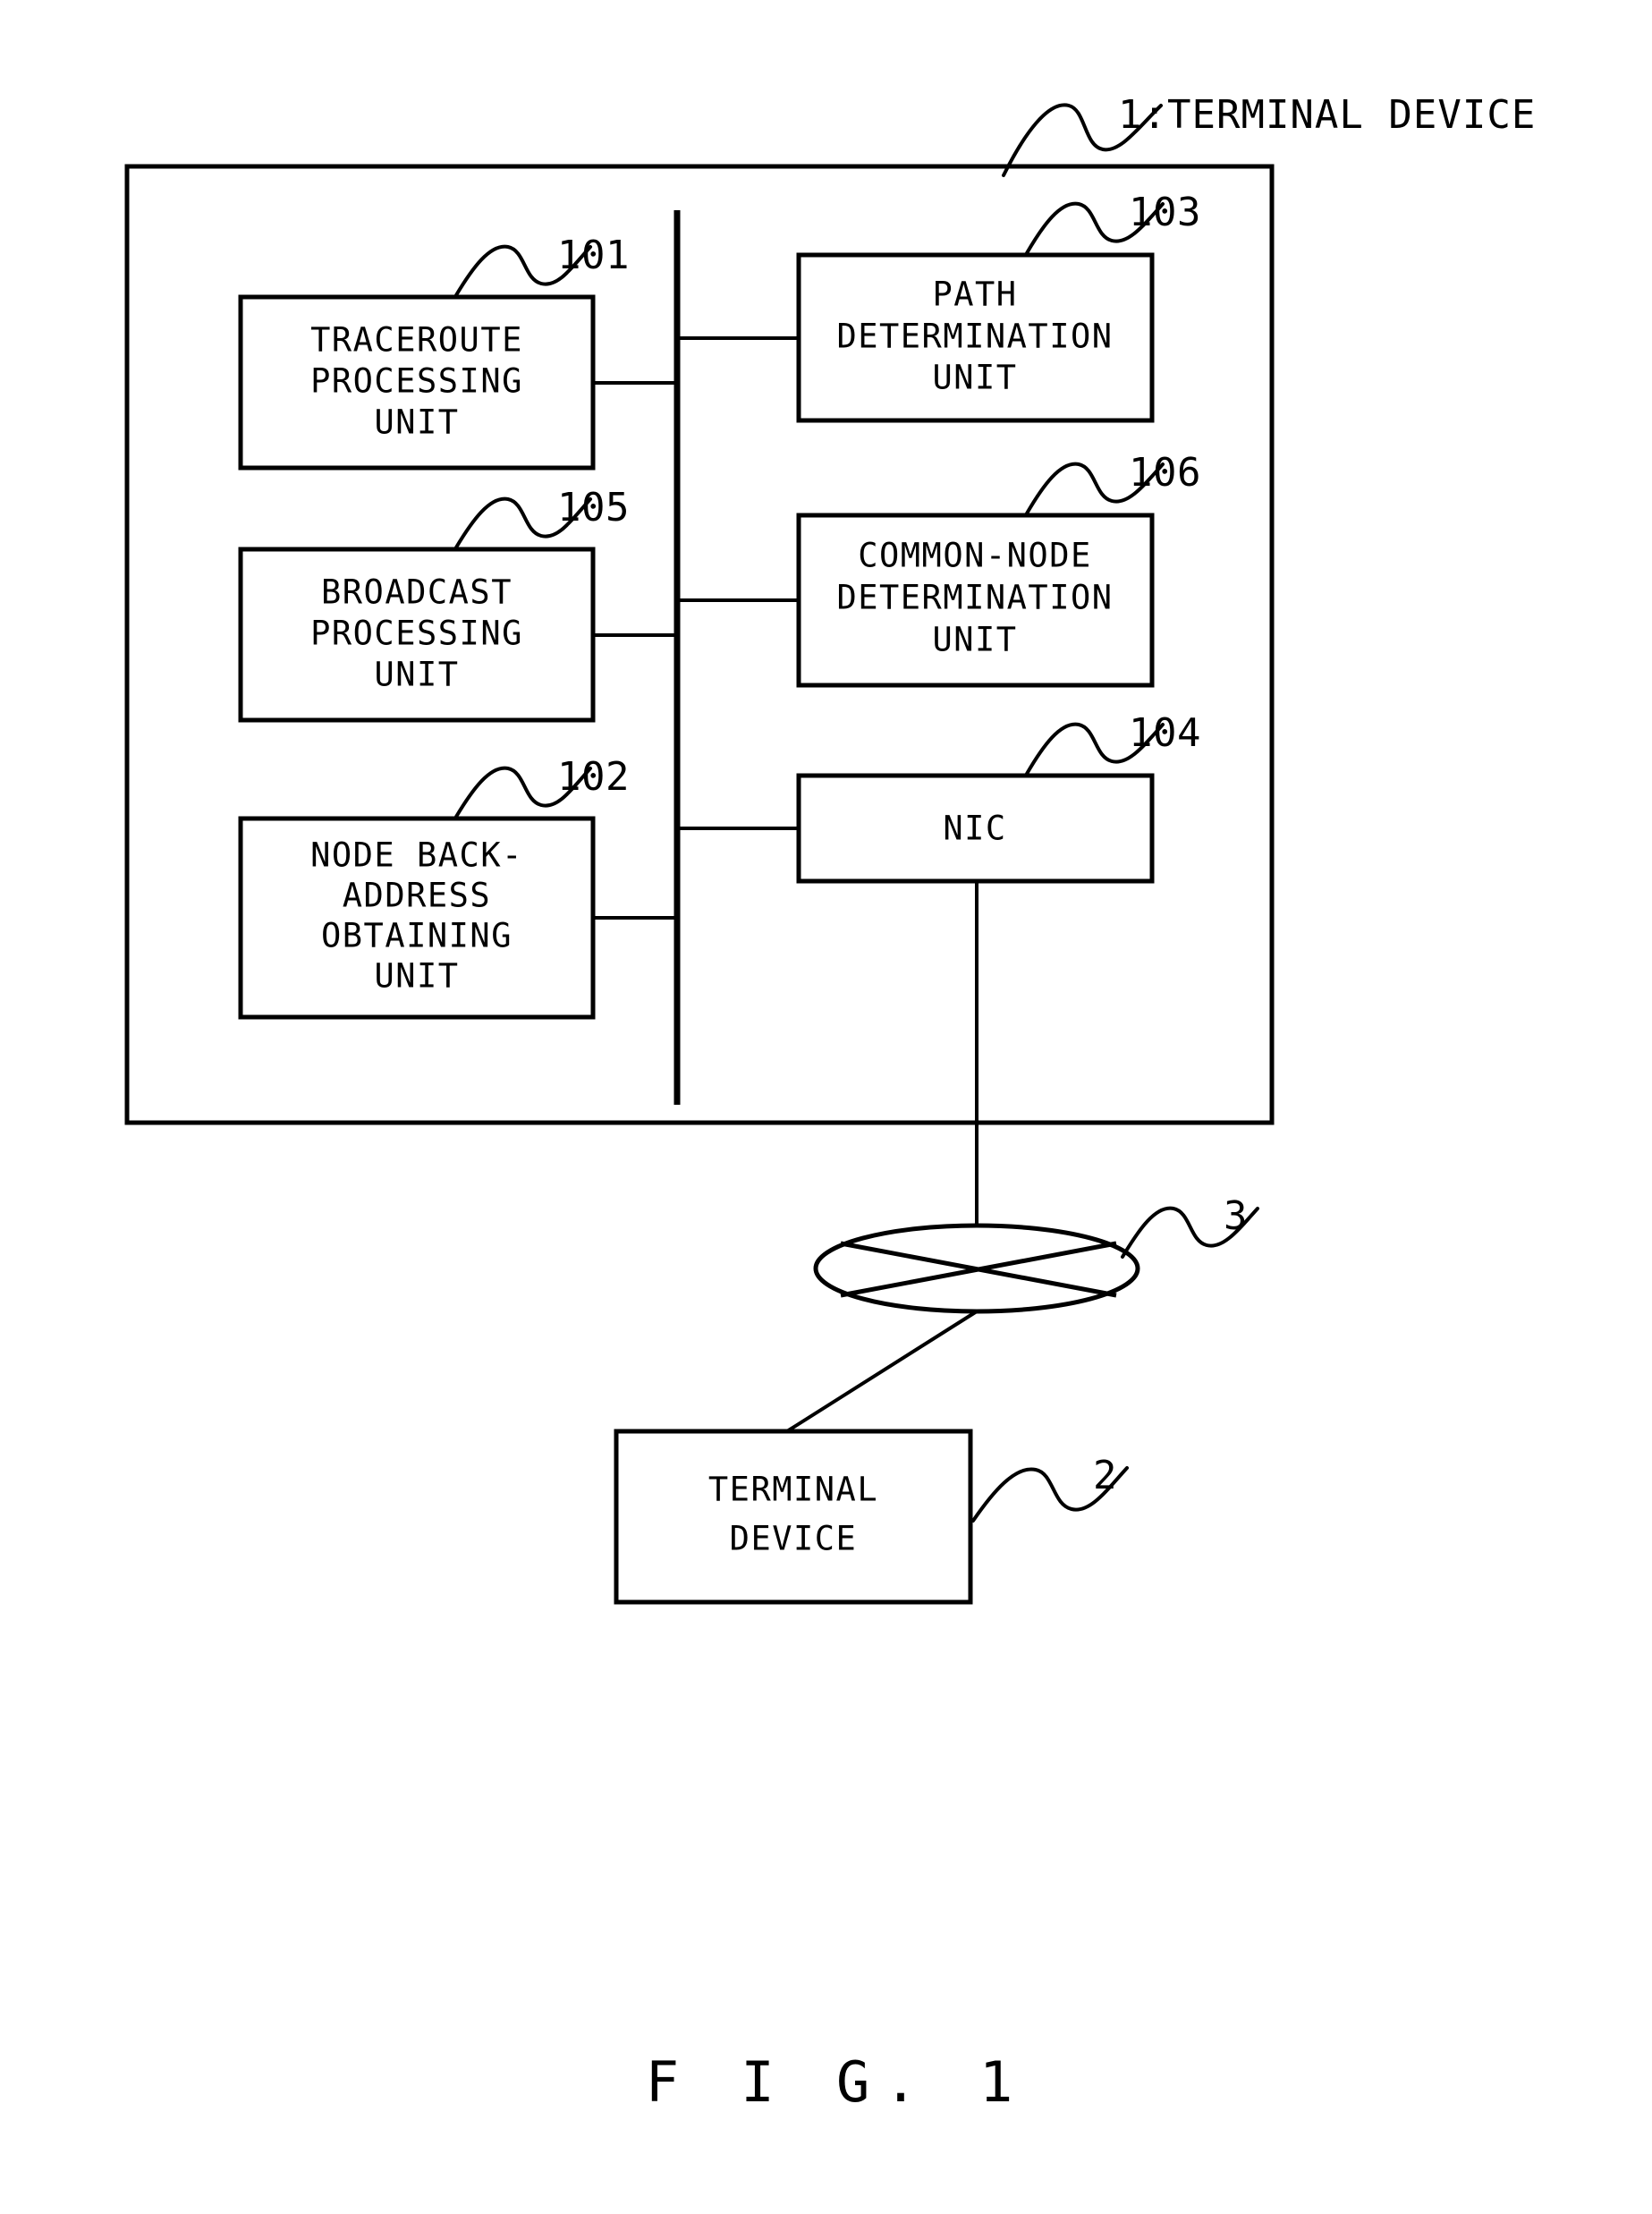  I want to click on terminal-device-2-line-2: DEVICE, so click(794, 1539).